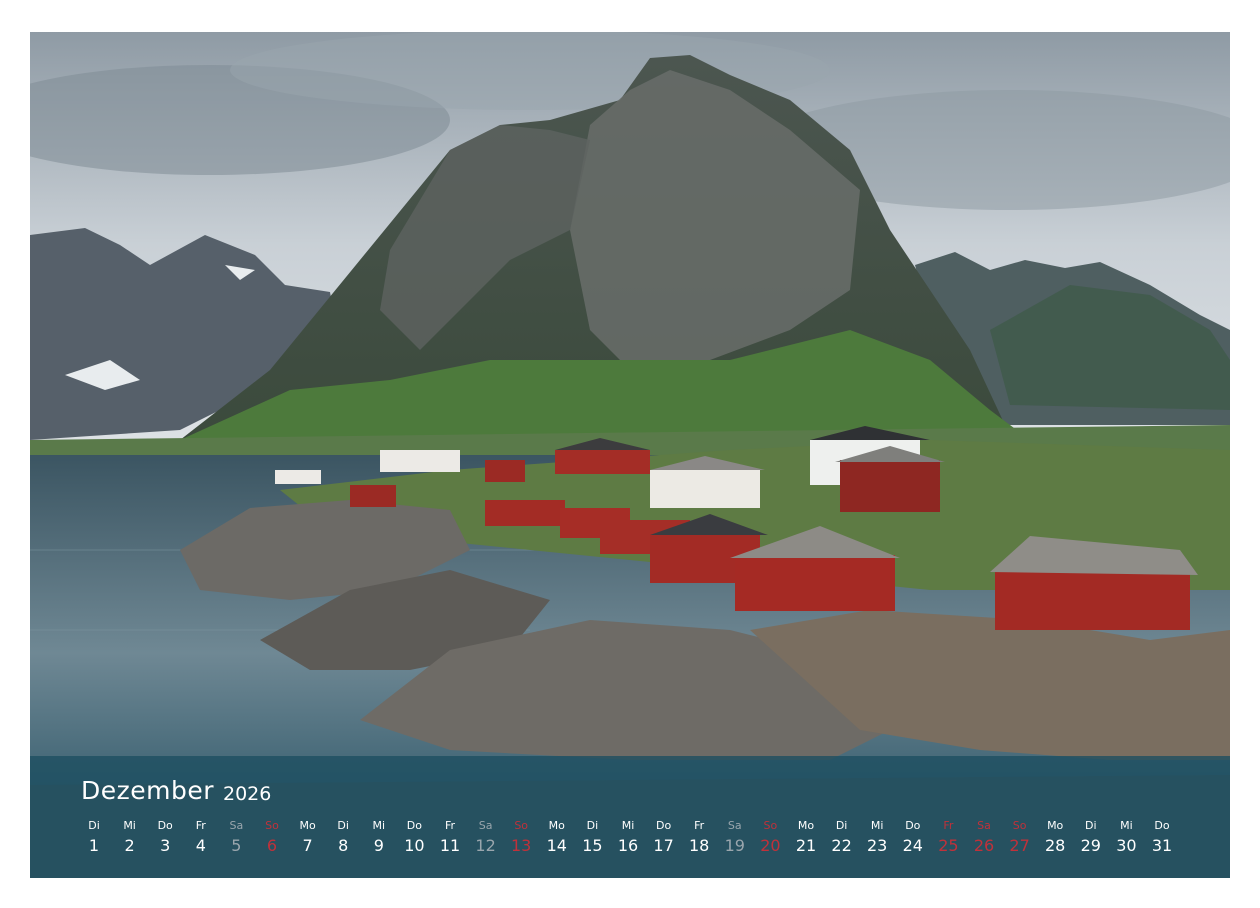 This screenshot has height=908, width=1260. Describe the element at coordinates (450, 845) in the screenshot. I see `day-number: 11` at that location.